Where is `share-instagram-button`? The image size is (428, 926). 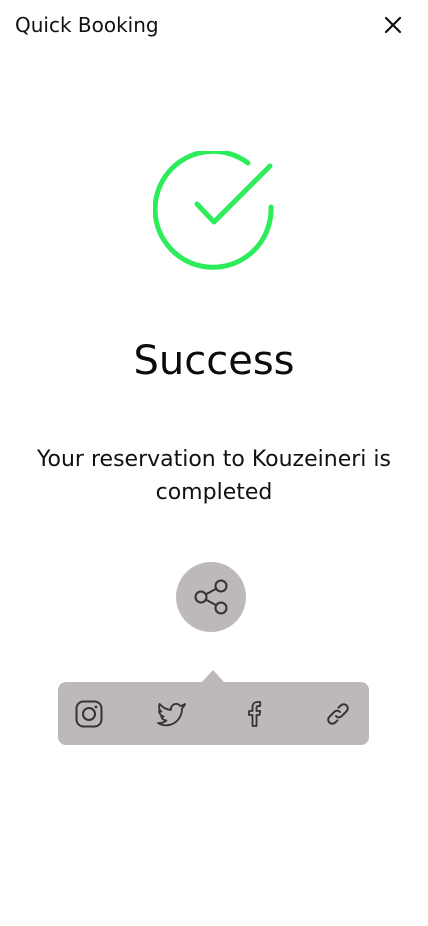 share-instagram-button is located at coordinates (89, 714).